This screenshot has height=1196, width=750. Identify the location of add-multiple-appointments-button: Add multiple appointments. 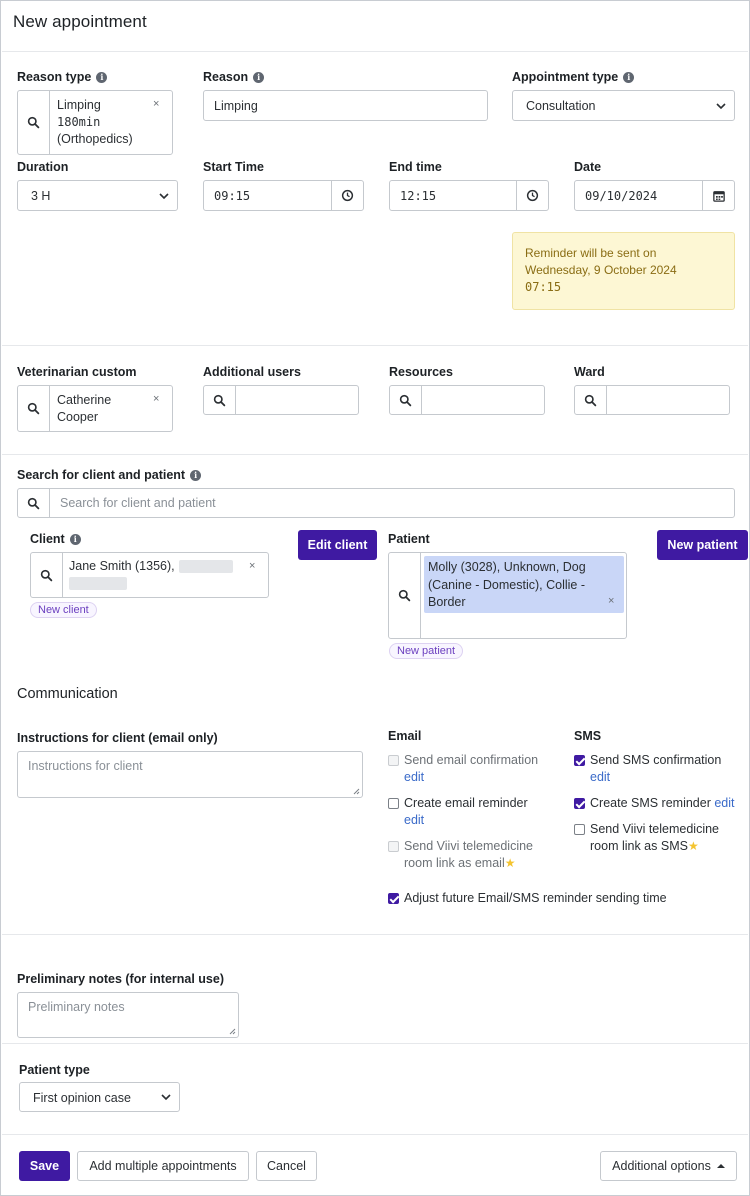
(163, 1166).